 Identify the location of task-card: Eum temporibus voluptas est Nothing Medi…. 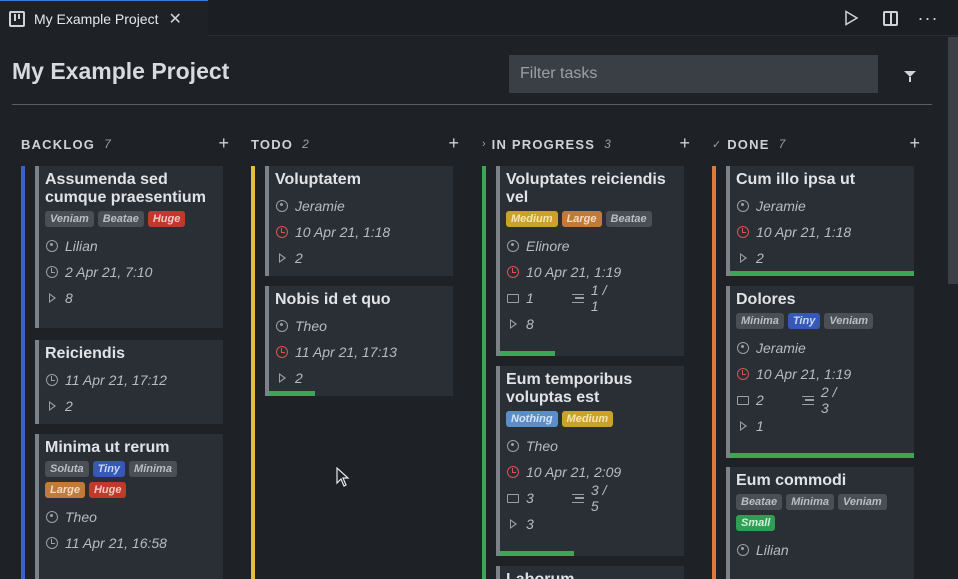
(590, 461).